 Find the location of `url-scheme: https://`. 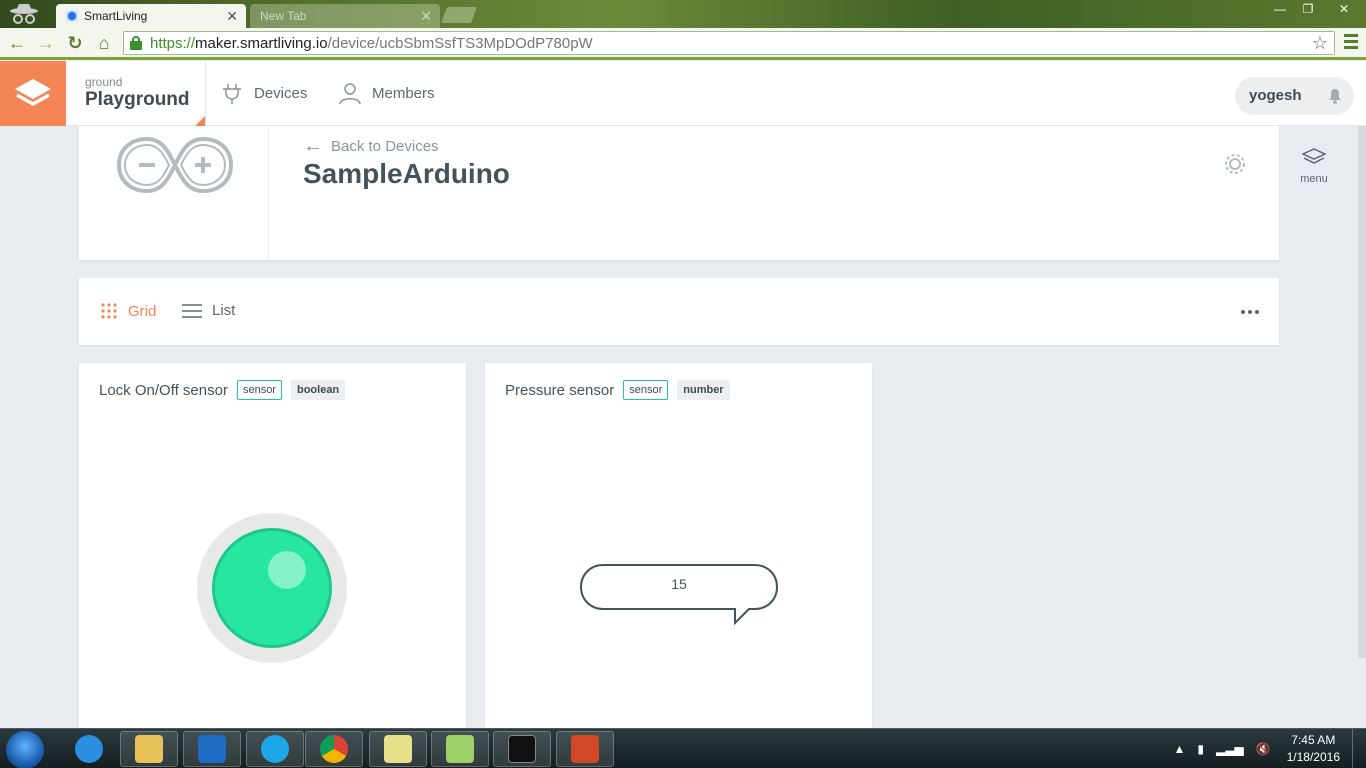

url-scheme: https:// is located at coordinates (173, 43).